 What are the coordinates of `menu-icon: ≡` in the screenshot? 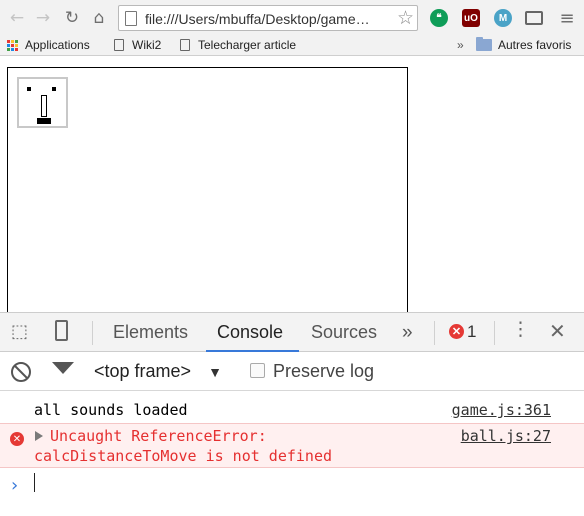 It's located at (567, 18).